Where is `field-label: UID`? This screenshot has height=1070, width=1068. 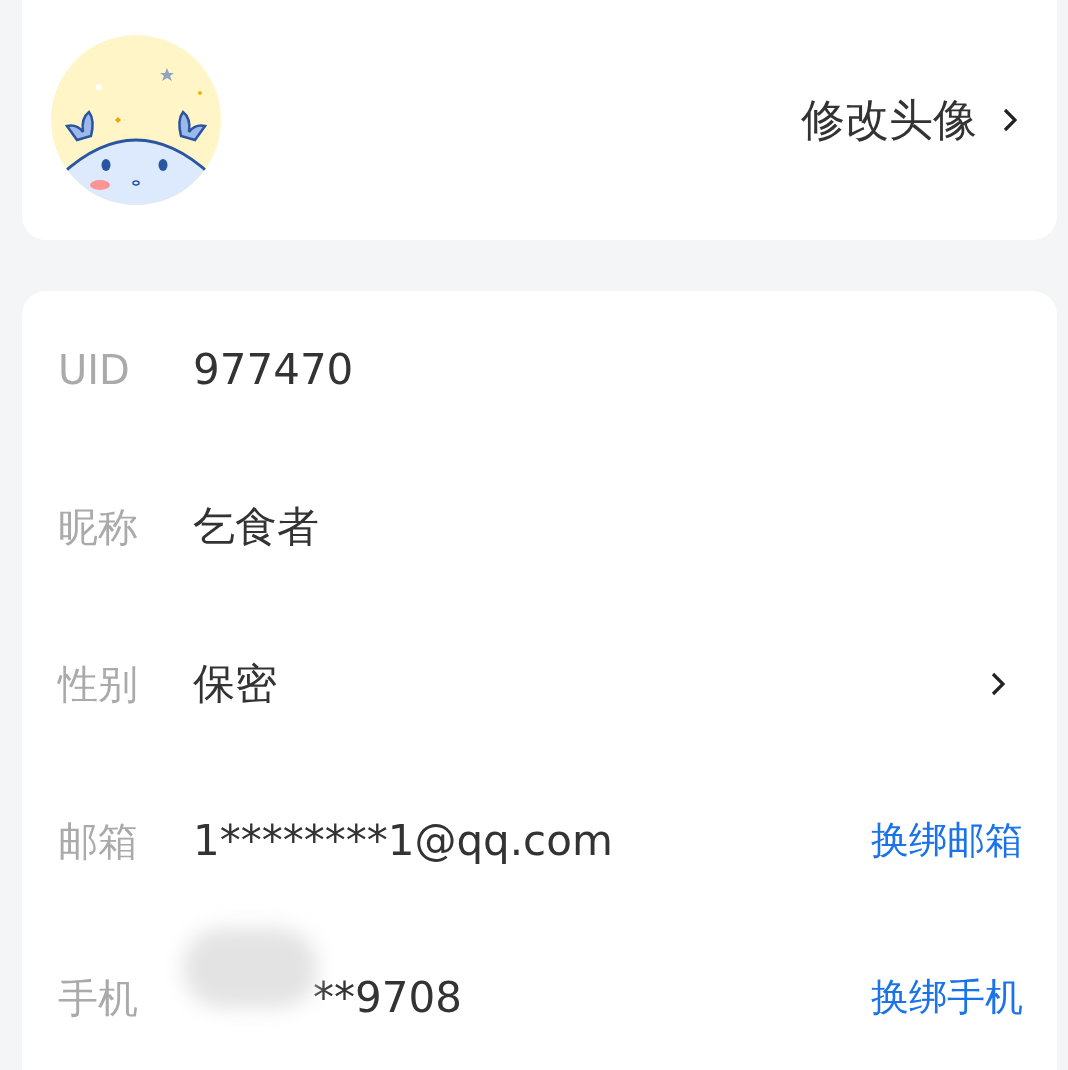
field-label: UID is located at coordinates (94, 370).